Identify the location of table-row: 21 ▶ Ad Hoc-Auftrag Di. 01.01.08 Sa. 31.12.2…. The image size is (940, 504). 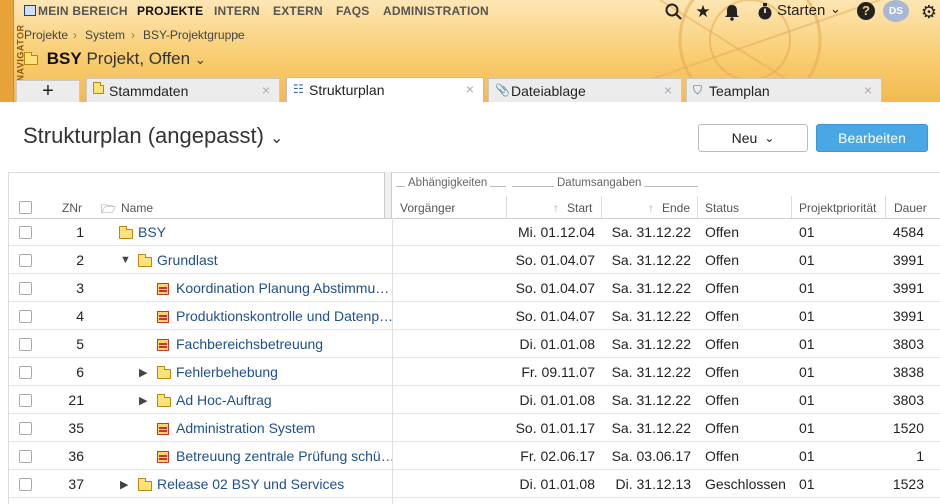
(474, 400).